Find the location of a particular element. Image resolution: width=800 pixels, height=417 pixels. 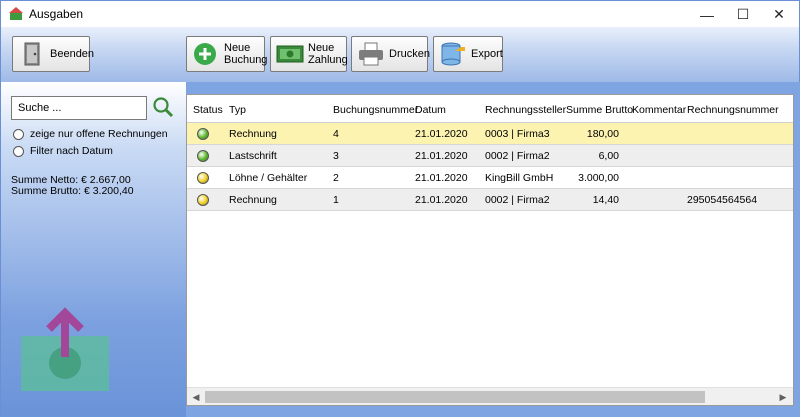

sum-gross: Summe Brutto: € 3.200,40 is located at coordinates (72, 191).